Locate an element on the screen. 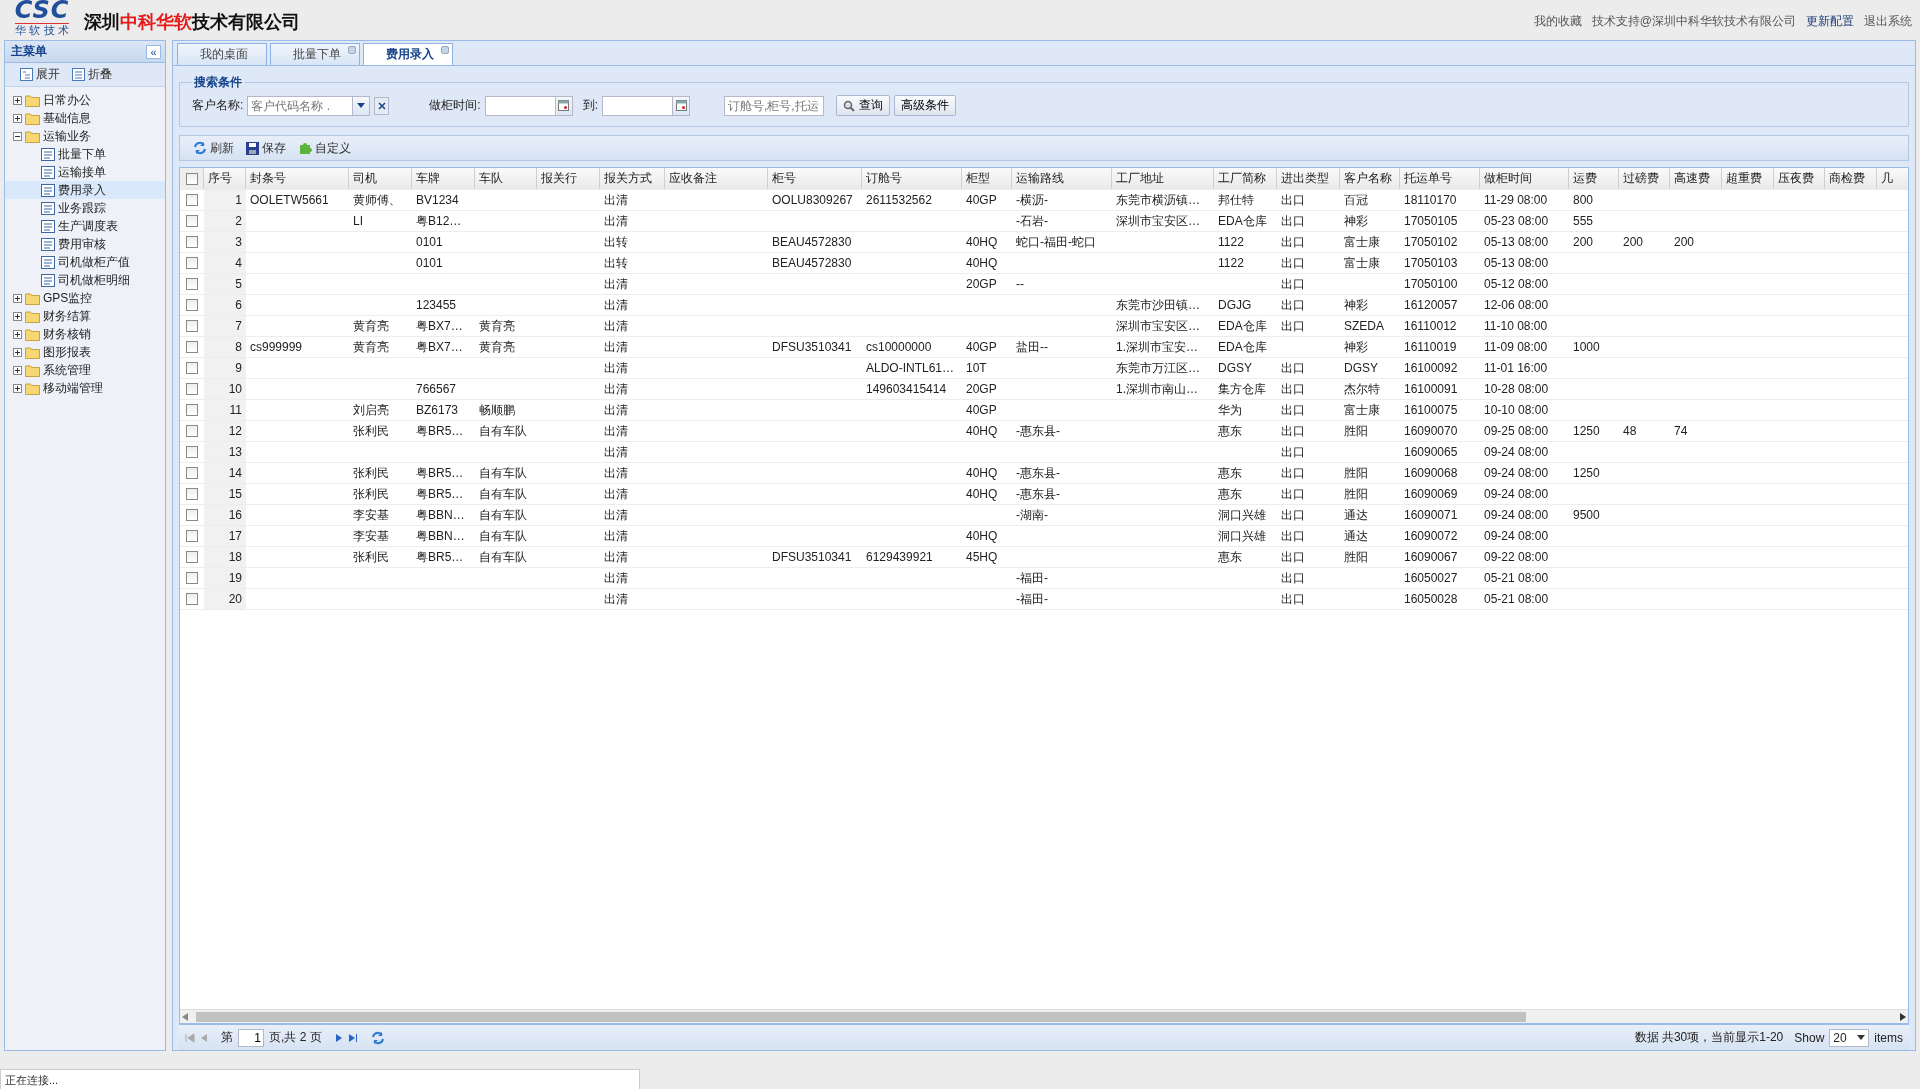  column-header: 商检费 is located at coordinates (1851, 178).